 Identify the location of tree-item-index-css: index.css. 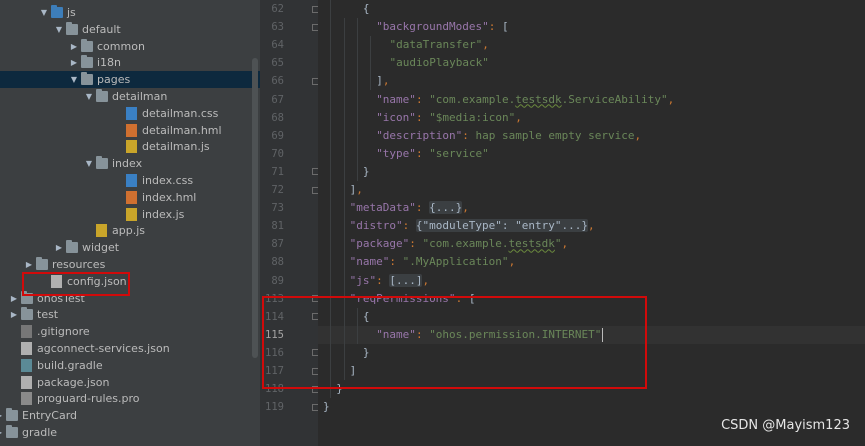
(130, 180).